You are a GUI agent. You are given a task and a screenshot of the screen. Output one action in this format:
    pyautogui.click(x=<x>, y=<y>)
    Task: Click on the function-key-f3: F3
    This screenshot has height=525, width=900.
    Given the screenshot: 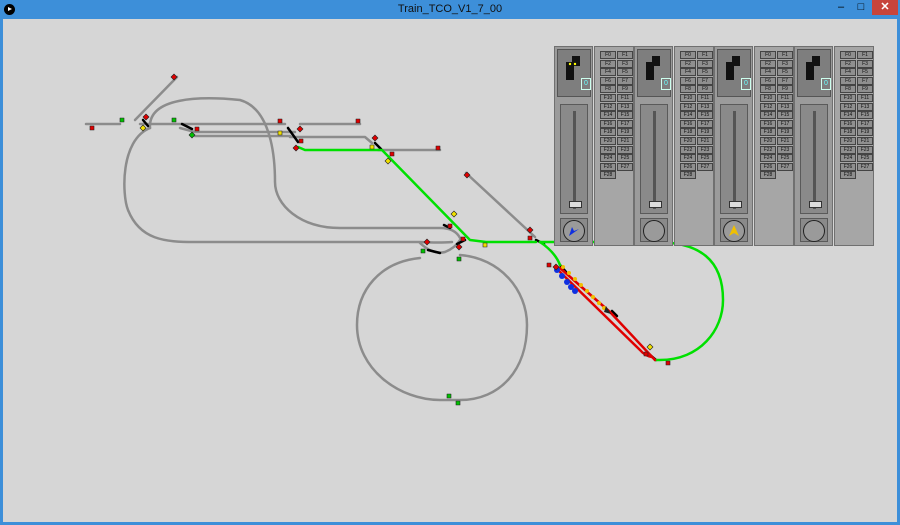 What is the action you would take?
    pyautogui.click(x=785, y=63)
    